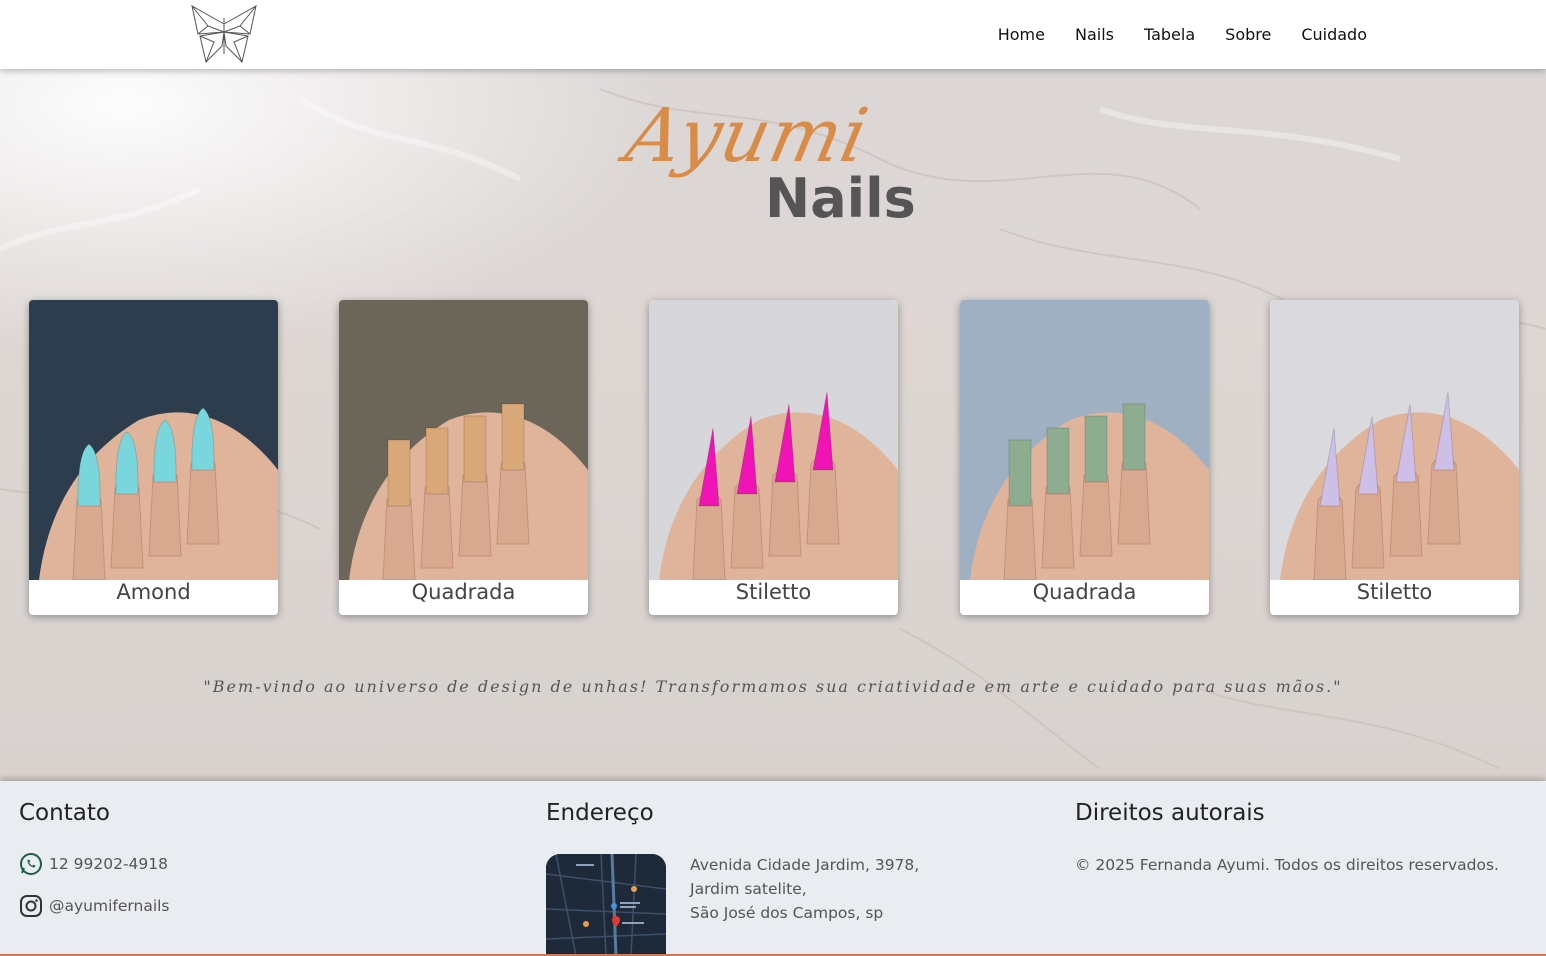  What do you see at coordinates (31, 906) in the screenshot?
I see `instagram-icon` at bounding box center [31, 906].